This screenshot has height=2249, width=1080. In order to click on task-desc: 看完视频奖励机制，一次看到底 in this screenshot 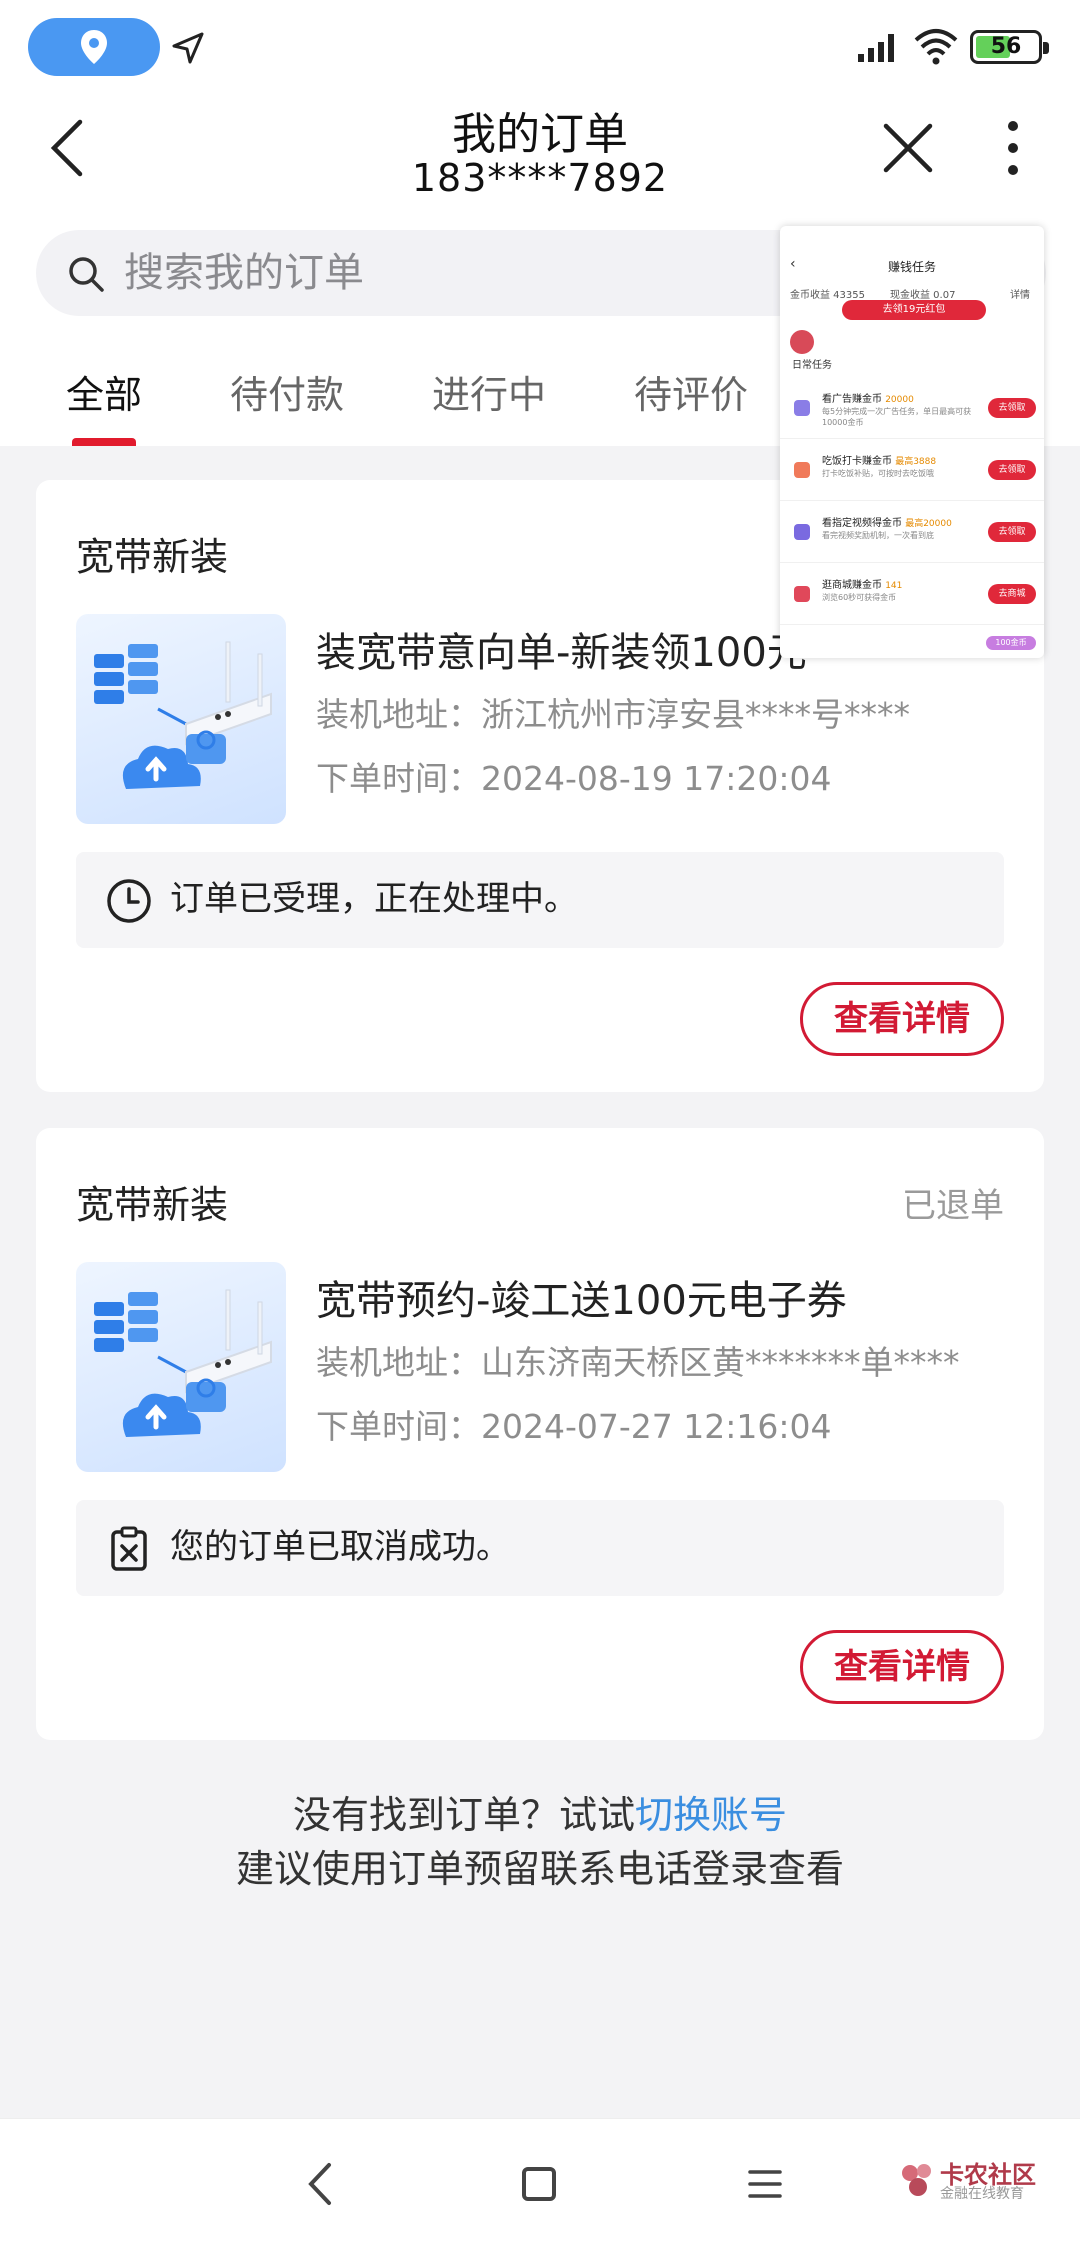, I will do `click(878, 535)`.